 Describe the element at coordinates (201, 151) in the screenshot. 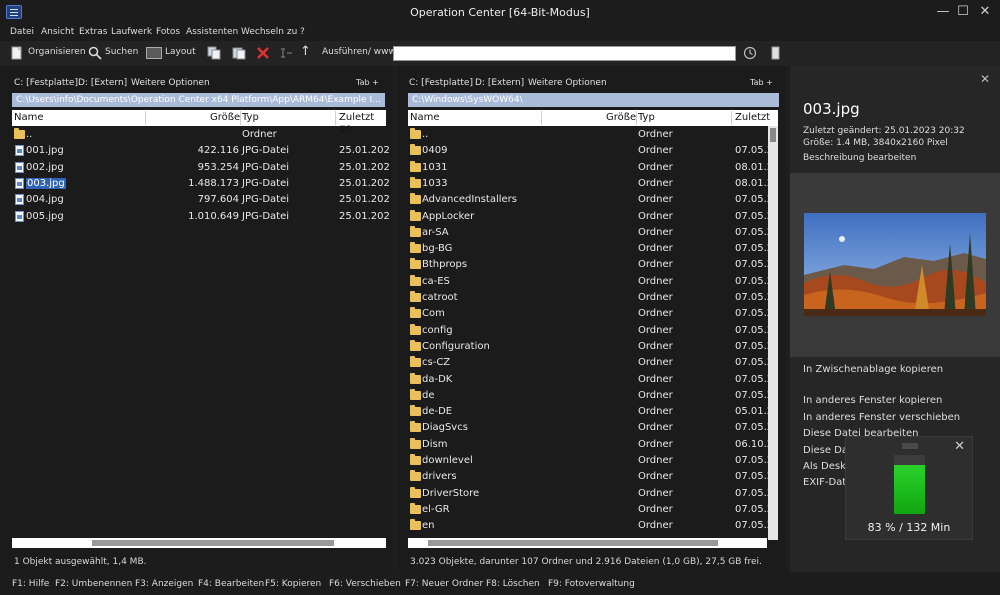

I see `table-row: 001.jpg 422.116 JPG-Datei 25.01.202` at that location.